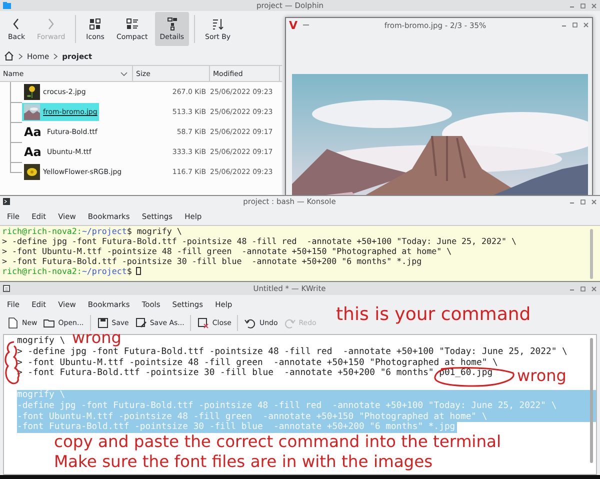 The width and height of the screenshot is (600, 479). I want to click on new-icon, so click(13, 323).